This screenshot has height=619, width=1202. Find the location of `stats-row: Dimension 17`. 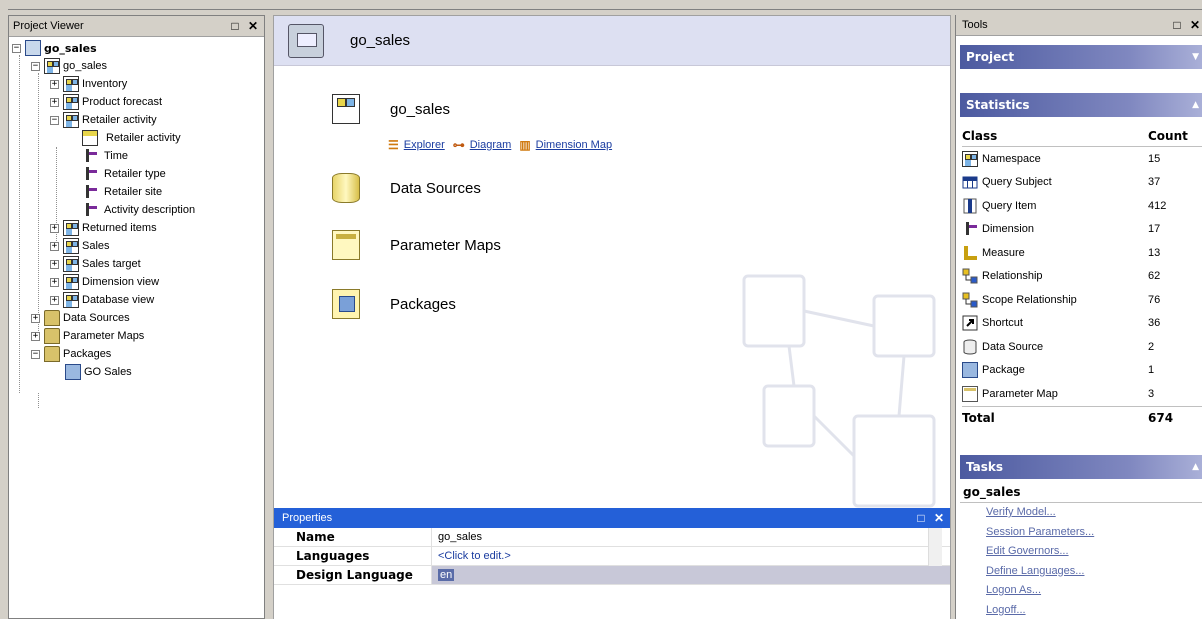

stats-row: Dimension 17 is located at coordinates (1082, 230).